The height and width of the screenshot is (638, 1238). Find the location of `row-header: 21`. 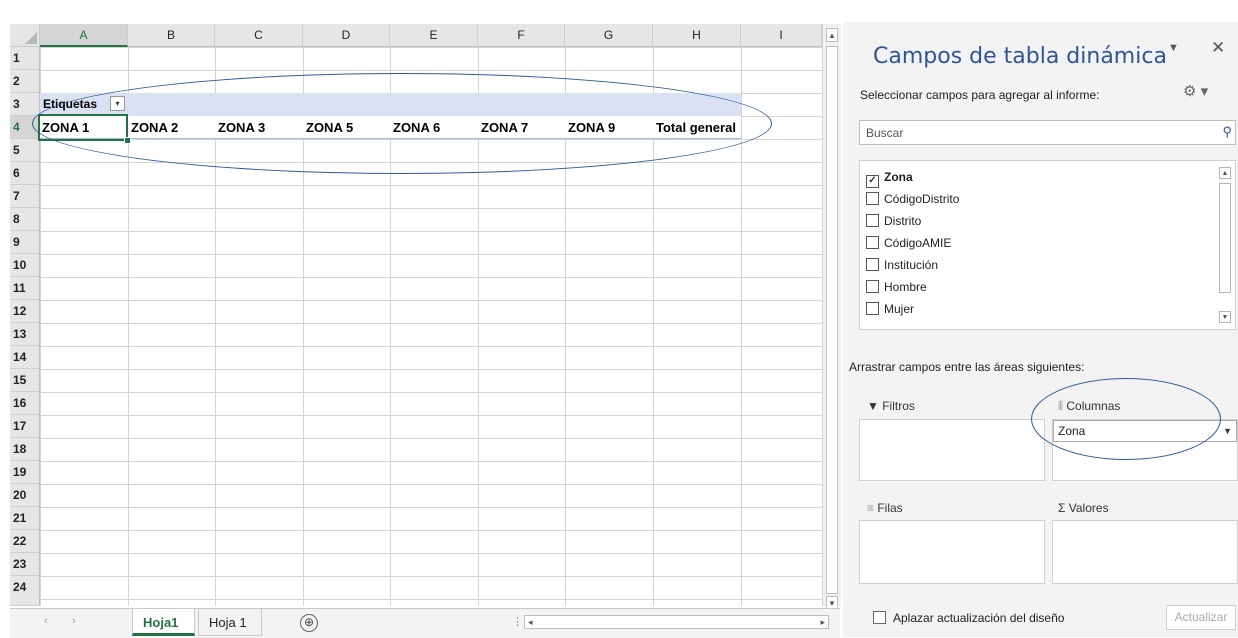

row-header: 21 is located at coordinates (25, 518).